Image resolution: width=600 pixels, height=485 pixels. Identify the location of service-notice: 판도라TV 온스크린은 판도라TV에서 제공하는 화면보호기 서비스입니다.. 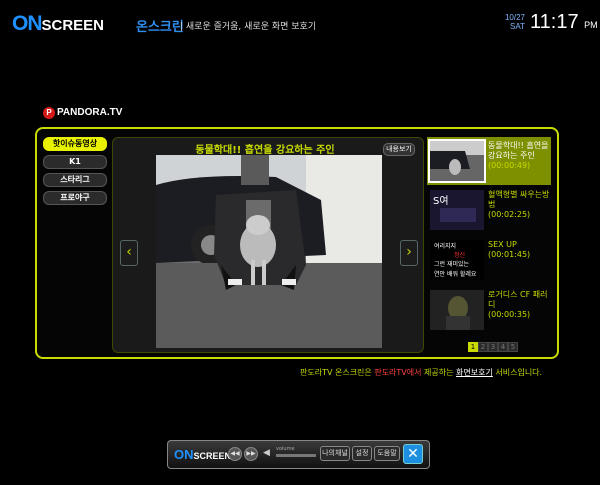
(421, 372).